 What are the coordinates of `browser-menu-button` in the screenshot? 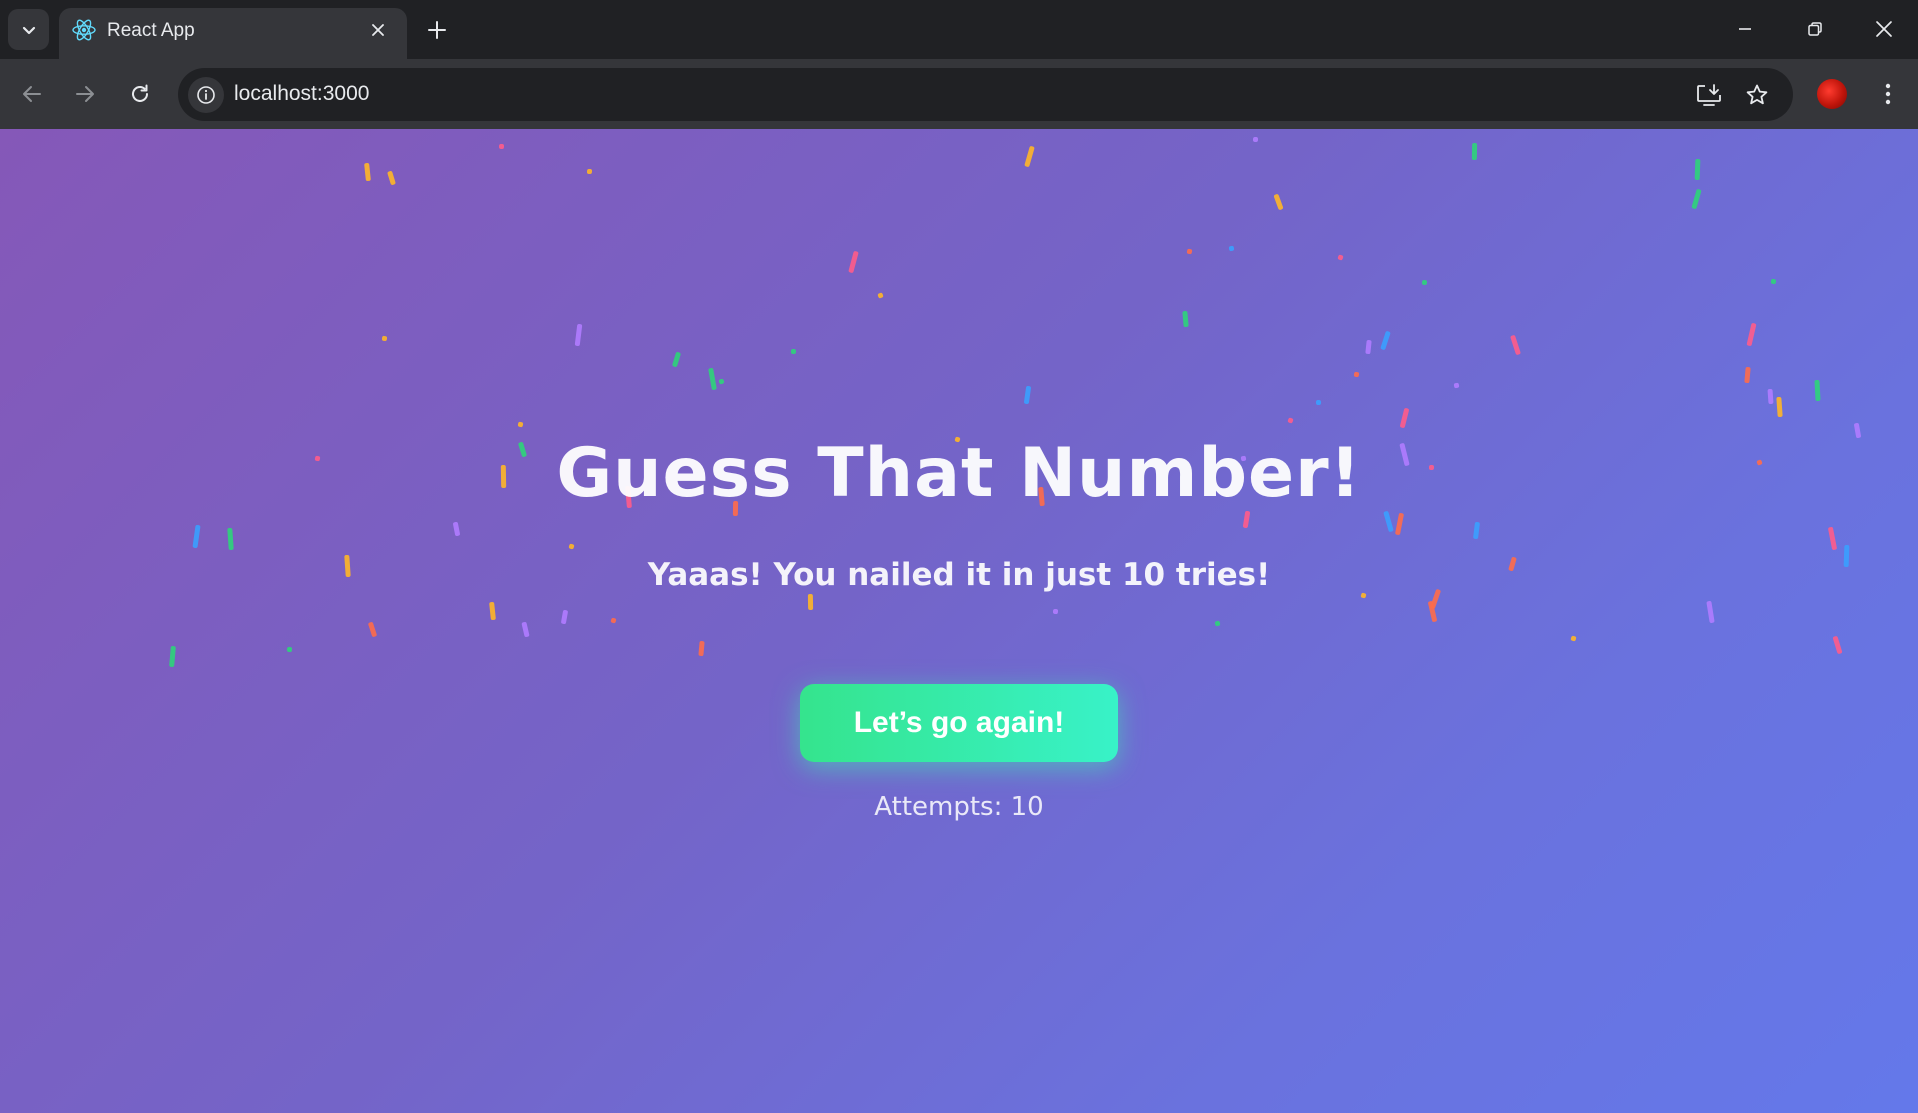 It's located at (1888, 94).